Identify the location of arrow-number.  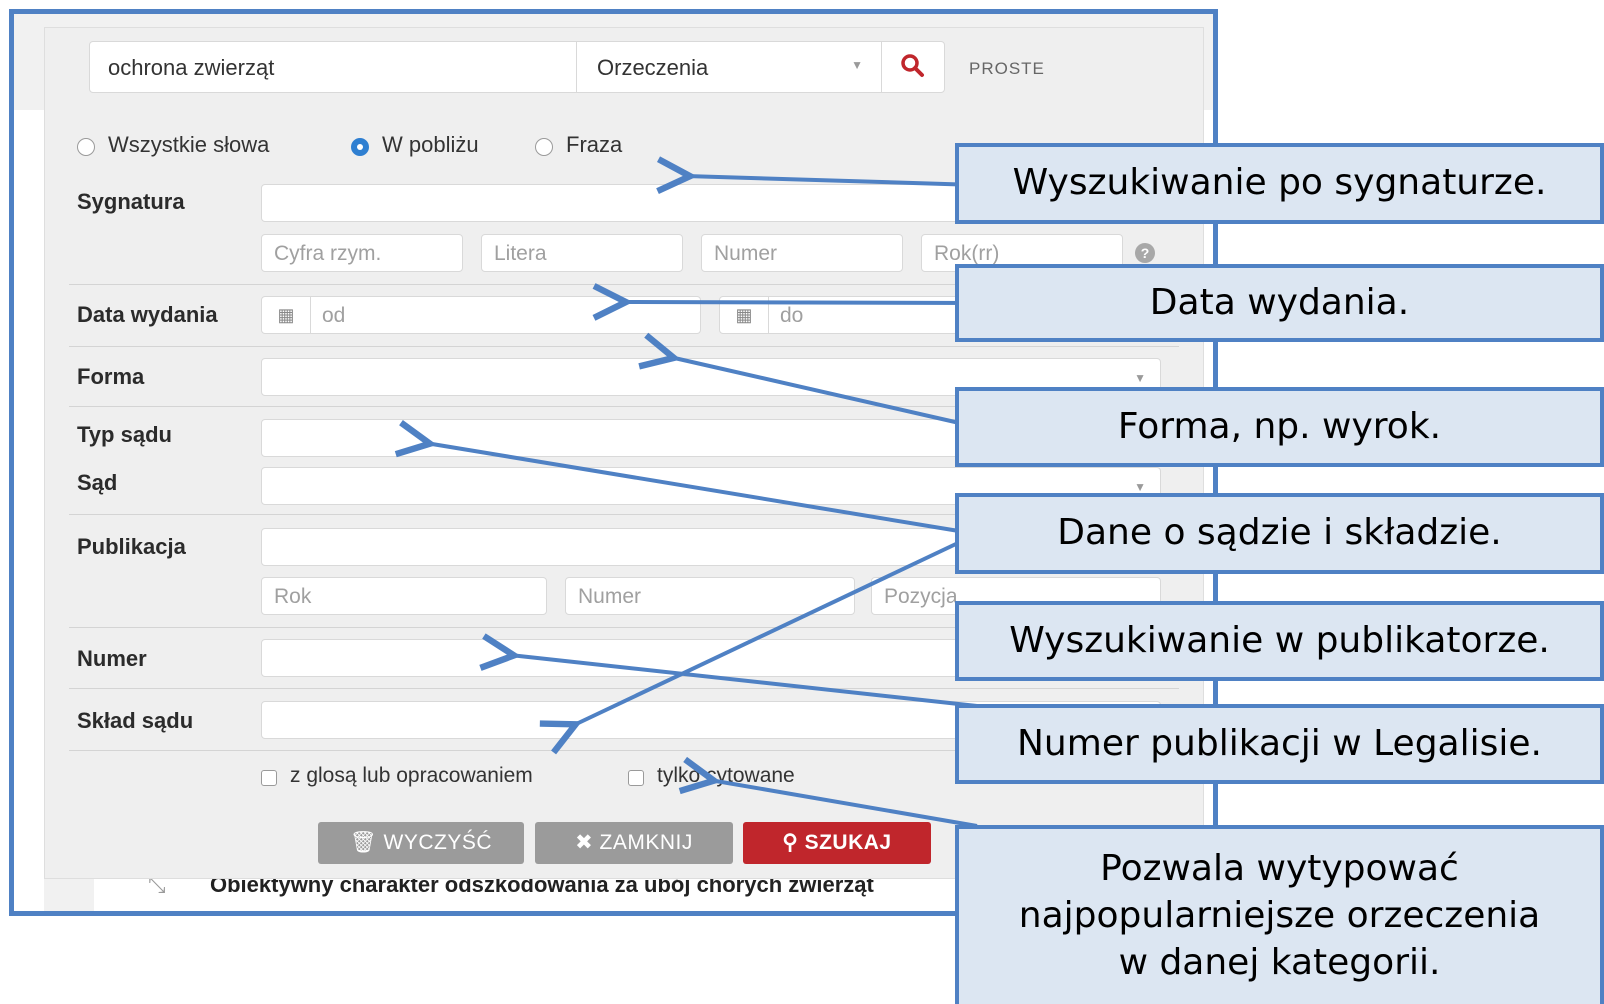
(744, 681).